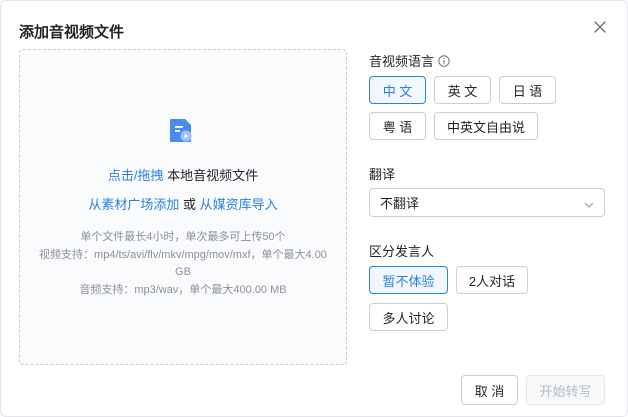  What do you see at coordinates (397, 126) in the screenshot?
I see `language-option-cantonese: 粤 语` at bounding box center [397, 126].